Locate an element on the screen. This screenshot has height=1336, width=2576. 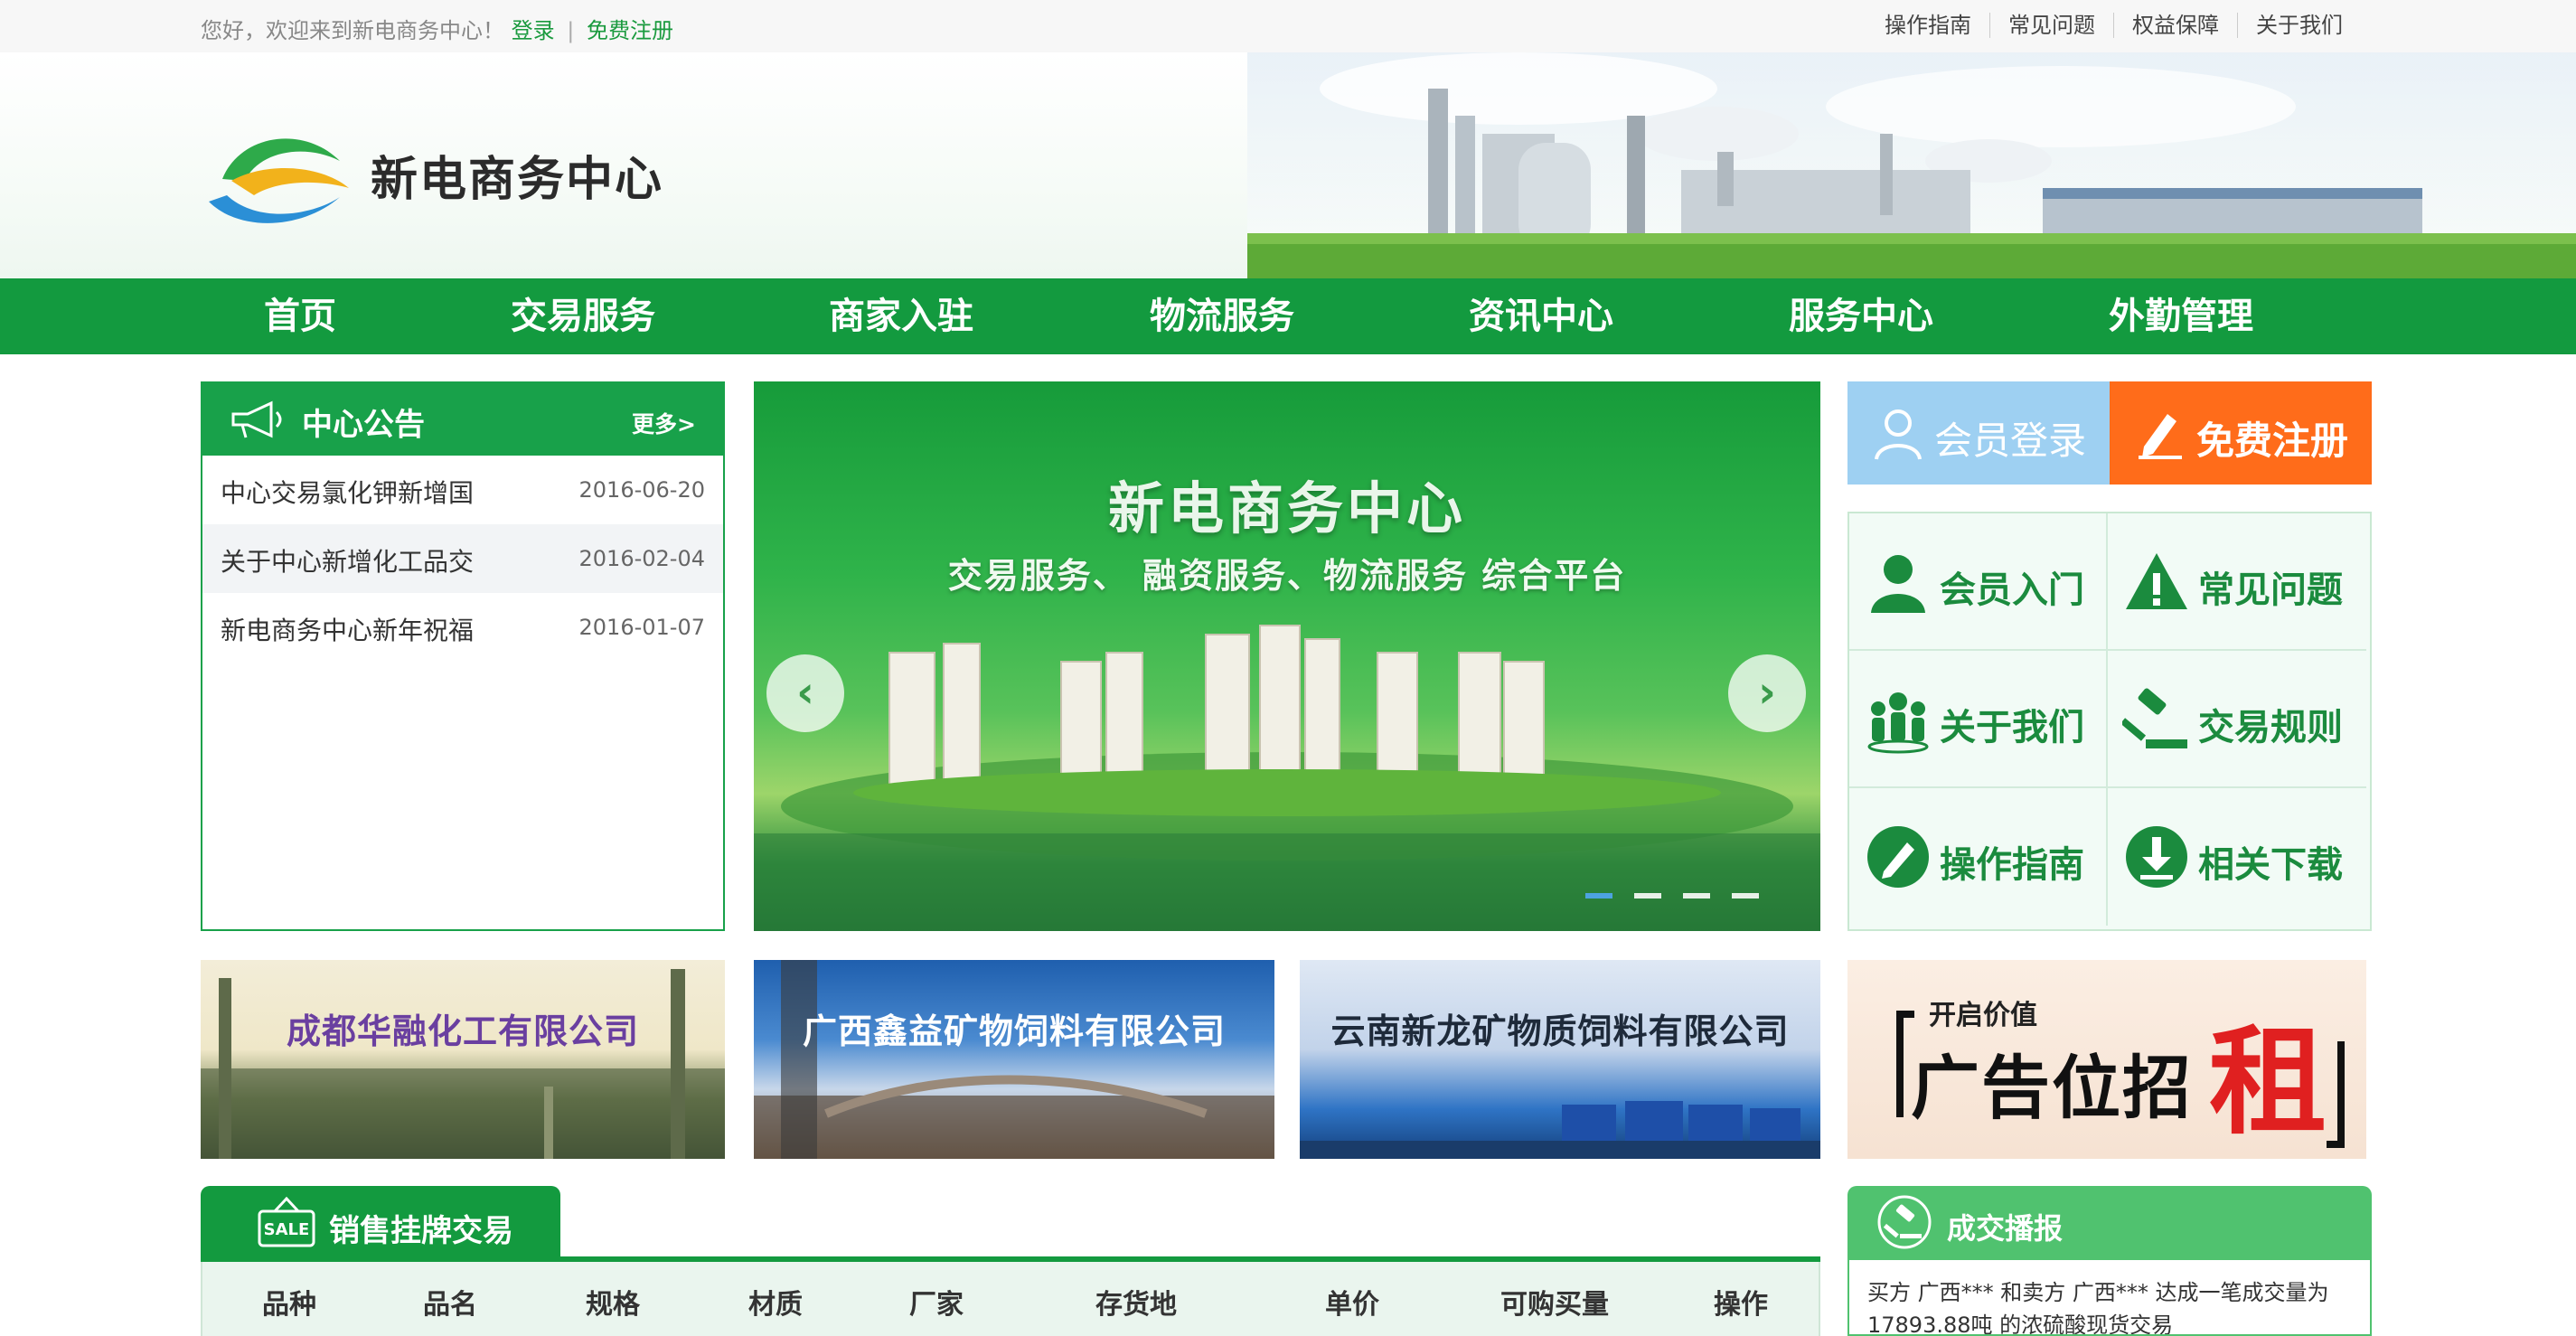
top-link-about: 关于我们 is located at coordinates (2299, 25).